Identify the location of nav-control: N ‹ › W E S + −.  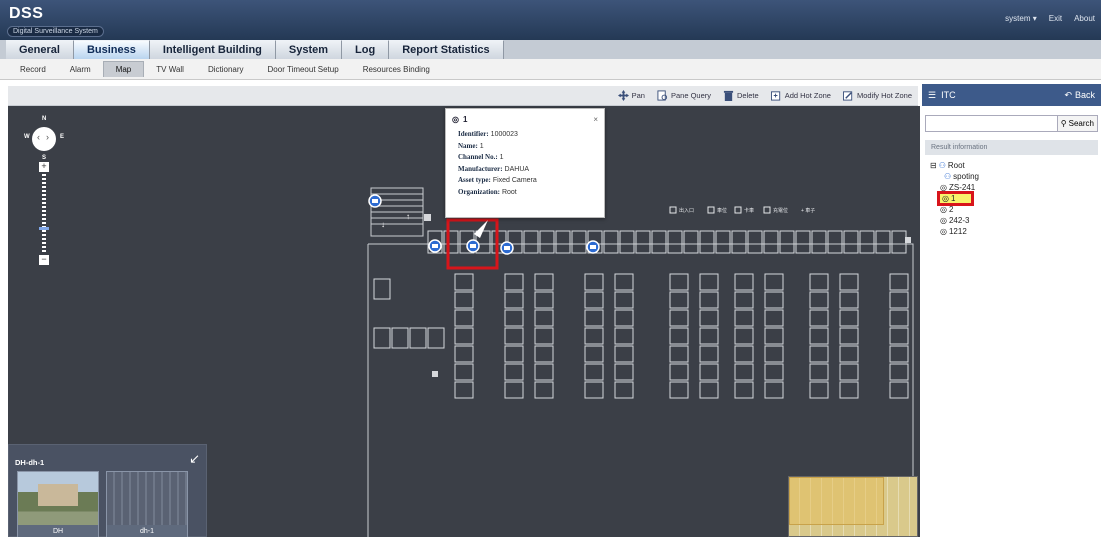
(46, 189).